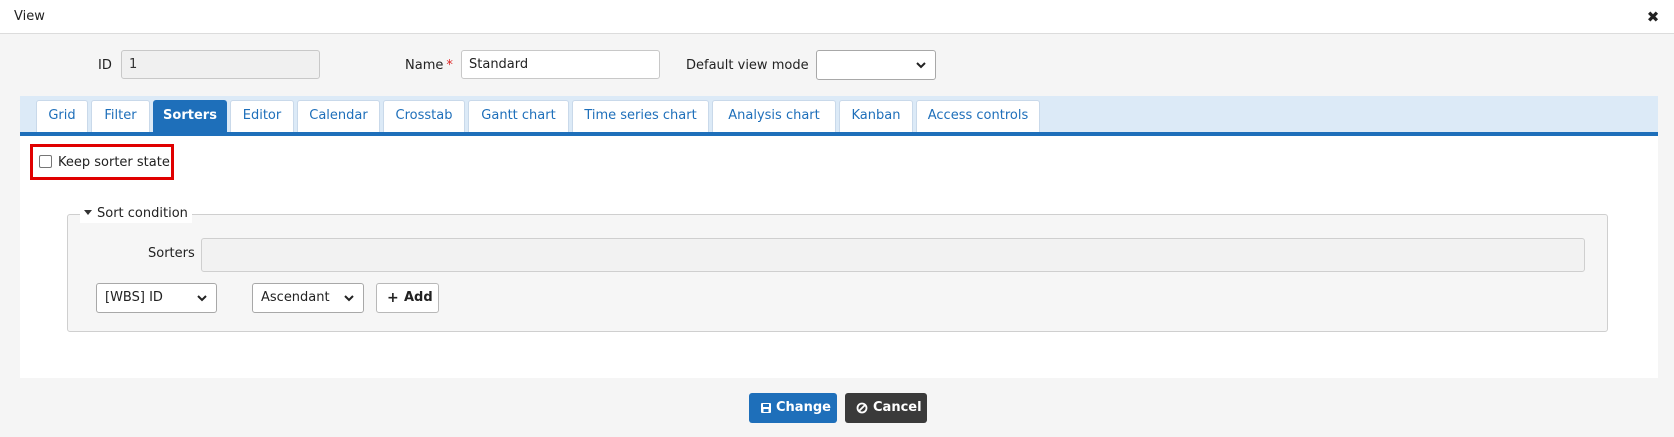  What do you see at coordinates (560, 64) in the screenshot?
I see `name-input: Standard` at bounding box center [560, 64].